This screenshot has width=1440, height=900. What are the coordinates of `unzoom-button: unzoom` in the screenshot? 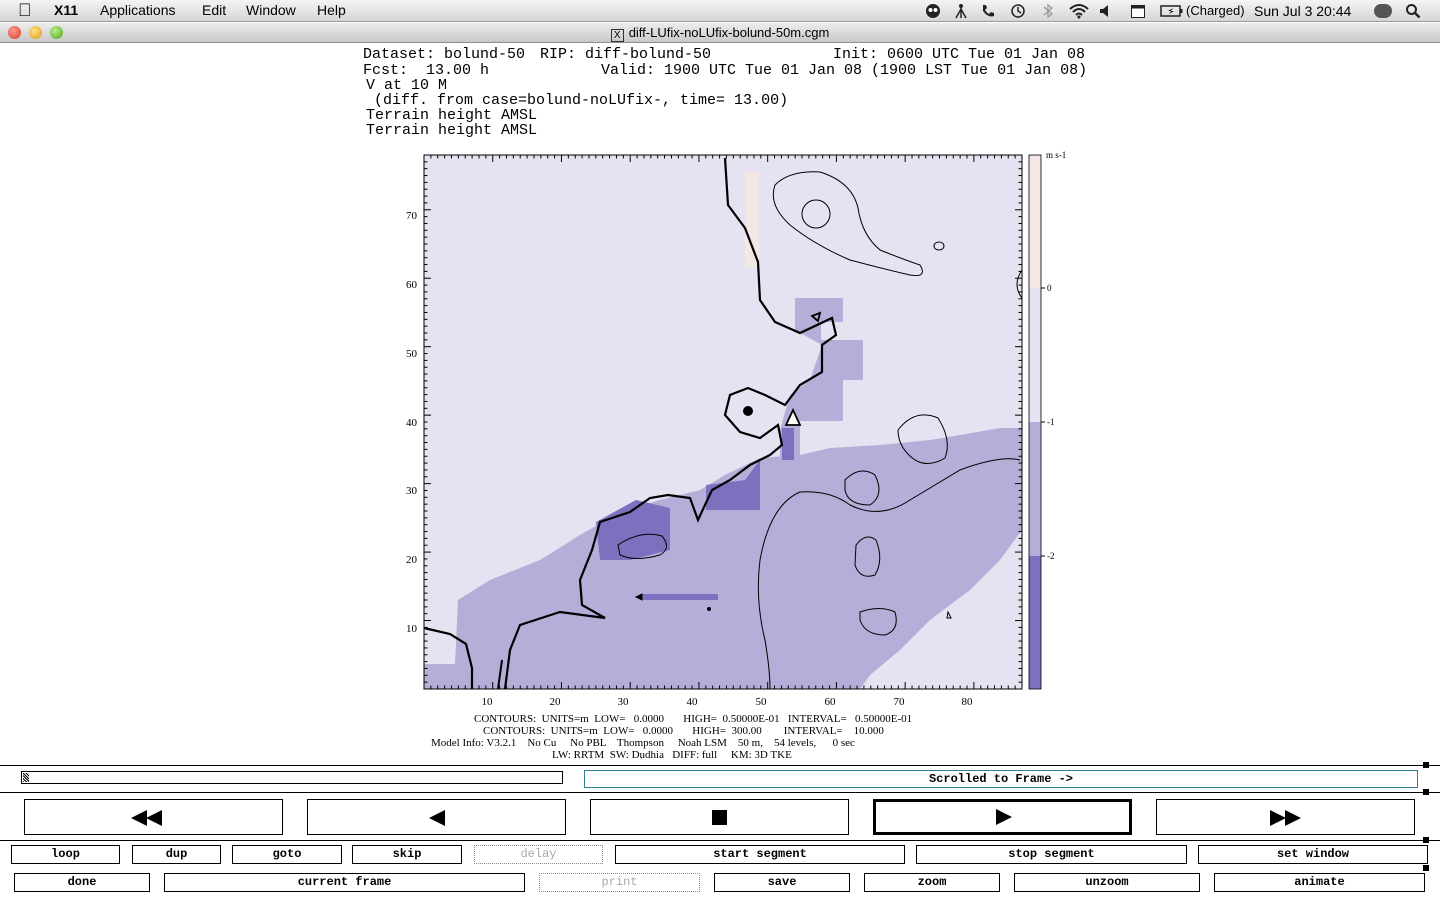 It's located at (1107, 882).